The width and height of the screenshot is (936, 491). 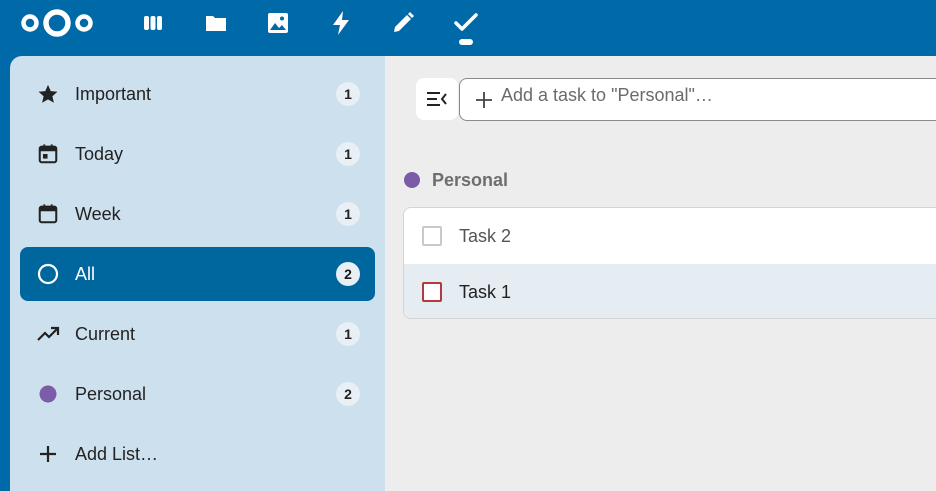 What do you see at coordinates (197, 214) in the screenshot?
I see `sidebar-item-week: Week 1` at bounding box center [197, 214].